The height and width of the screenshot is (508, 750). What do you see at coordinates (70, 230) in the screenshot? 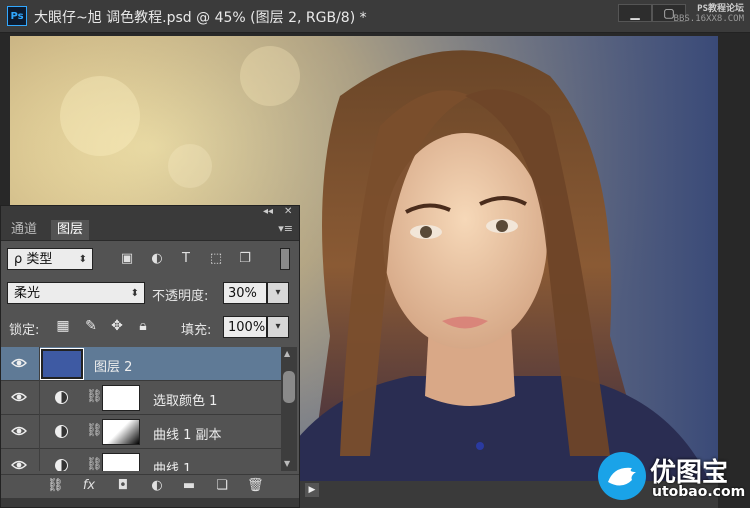
I see `tab-layers: 图层` at bounding box center [70, 230].